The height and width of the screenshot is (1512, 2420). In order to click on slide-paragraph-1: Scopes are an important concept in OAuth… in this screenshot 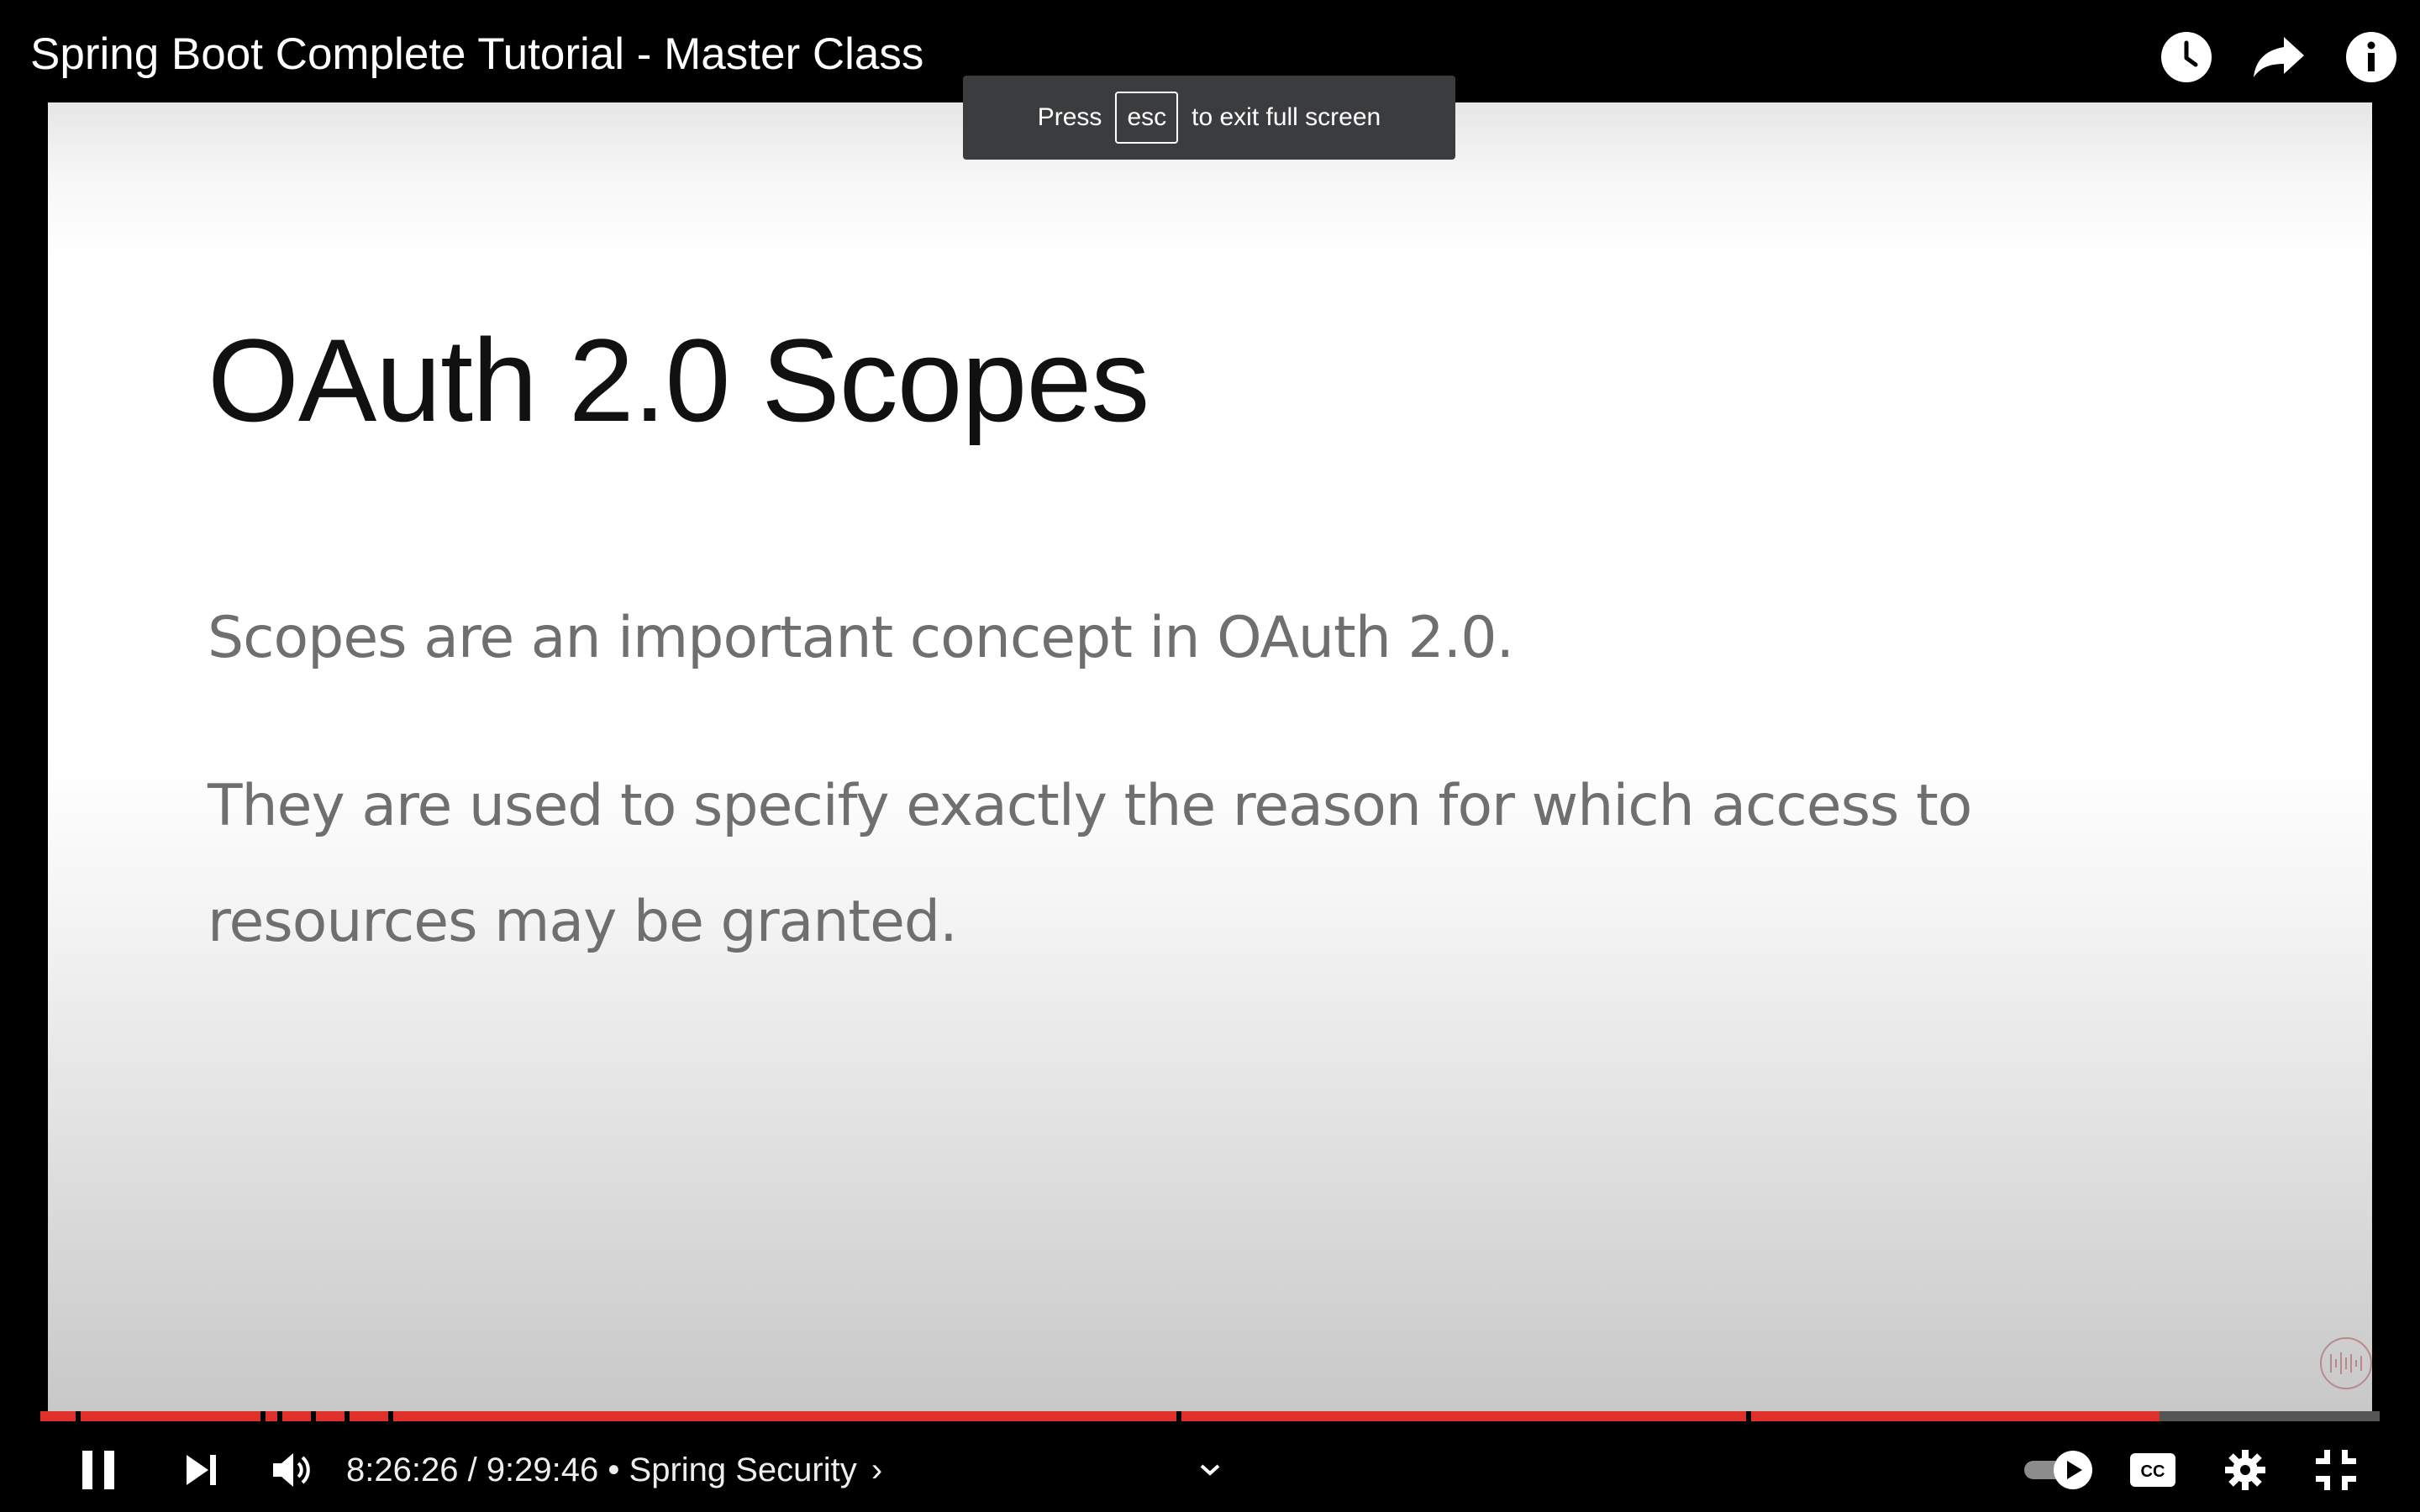, I will do `click(861, 638)`.